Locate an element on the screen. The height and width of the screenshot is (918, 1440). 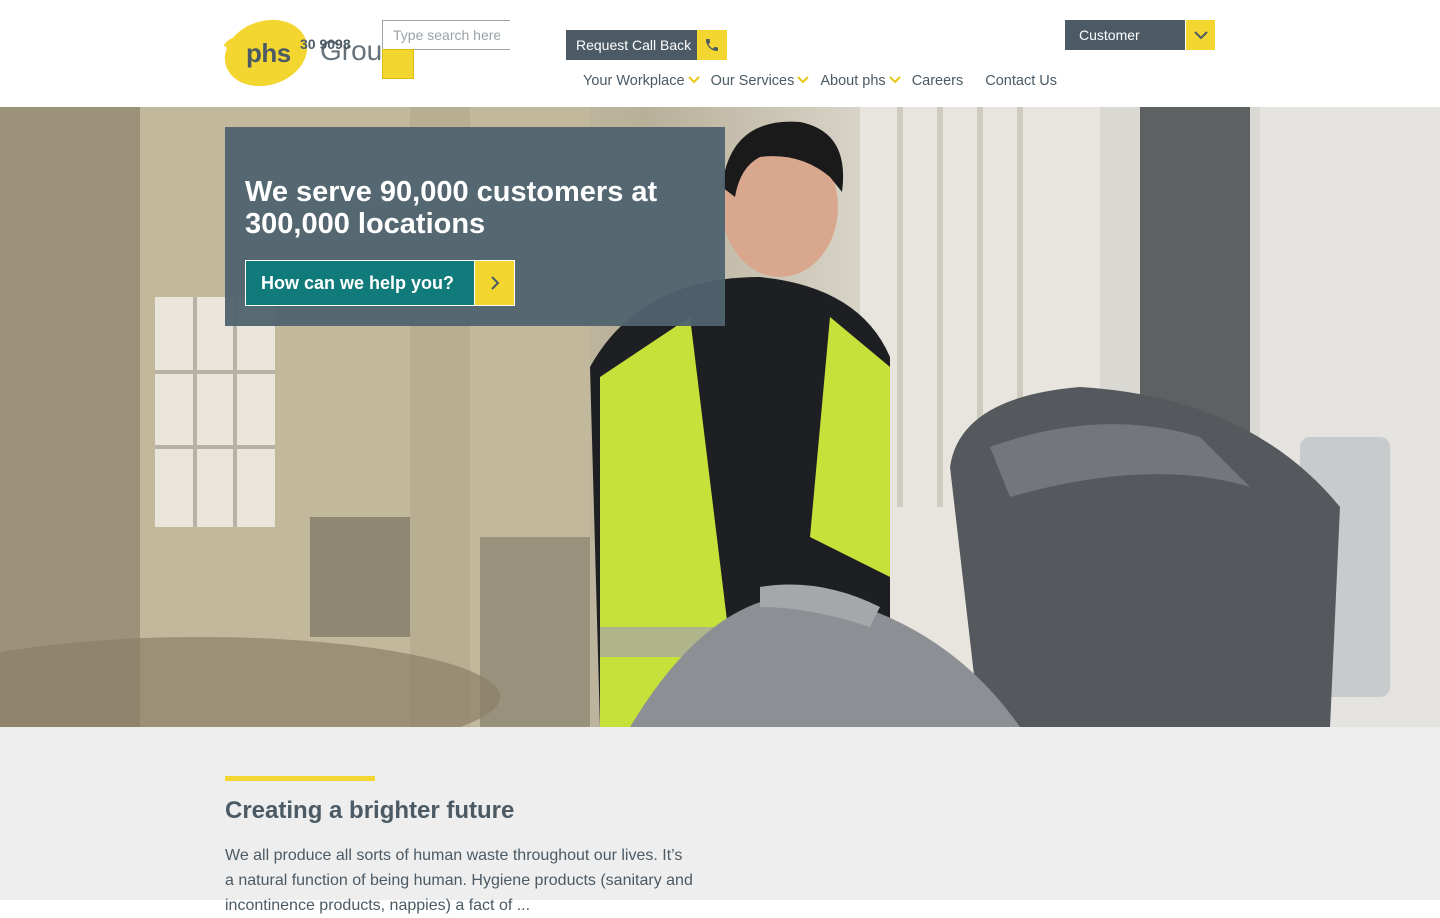
search-field is located at coordinates (446, 35).